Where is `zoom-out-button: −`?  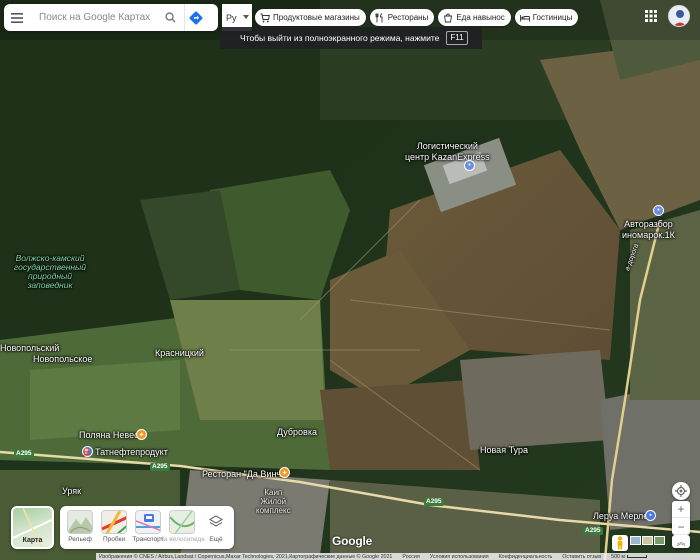 zoom-out-button: − is located at coordinates (681, 526).